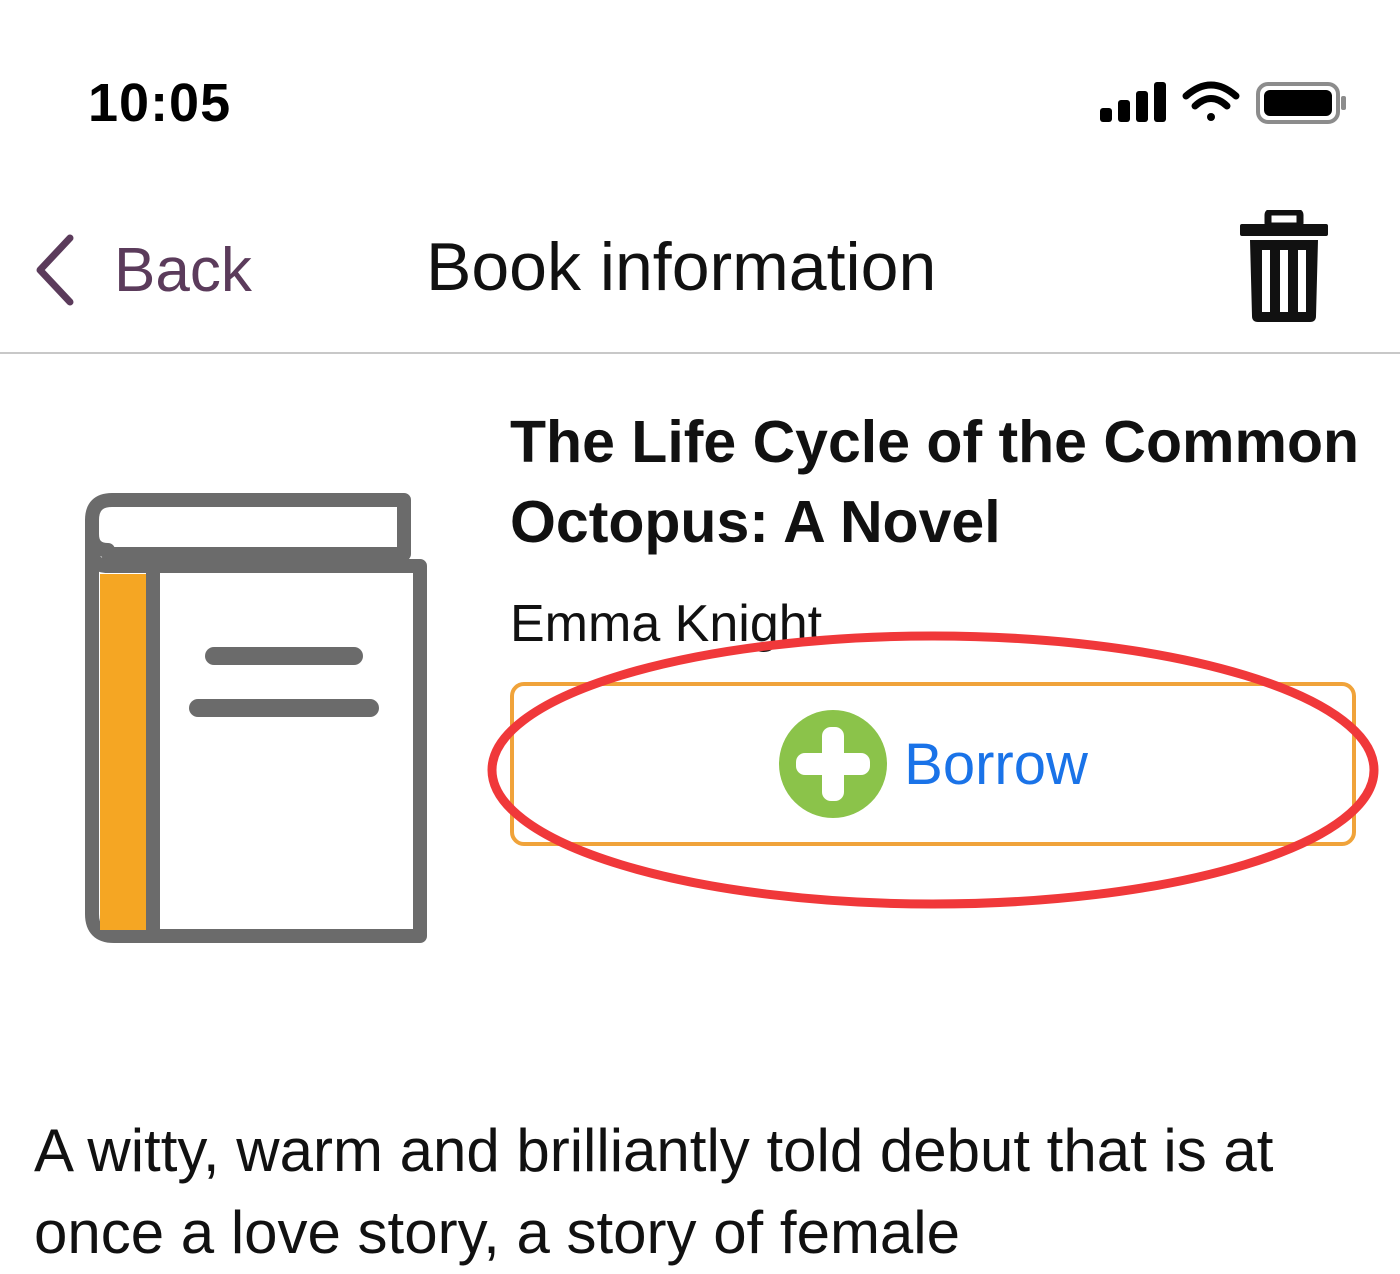  Describe the element at coordinates (256, 718) in the screenshot. I see `book-icon` at that location.